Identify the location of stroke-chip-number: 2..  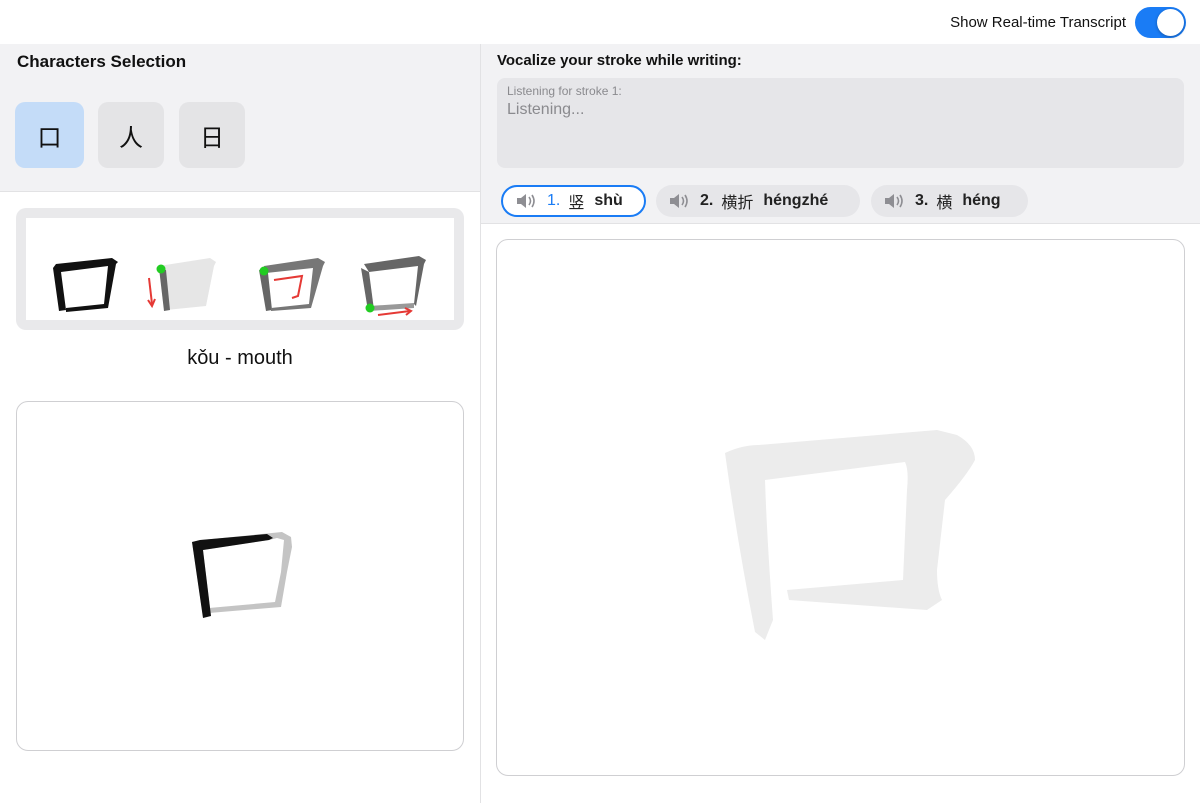
(707, 200).